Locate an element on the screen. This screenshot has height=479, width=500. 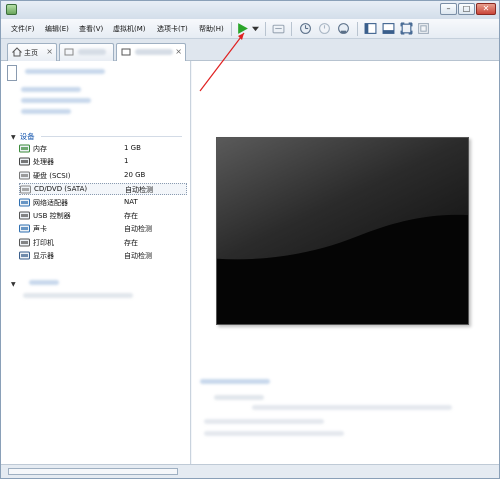
section-divider is located at coordinates (111, 136).